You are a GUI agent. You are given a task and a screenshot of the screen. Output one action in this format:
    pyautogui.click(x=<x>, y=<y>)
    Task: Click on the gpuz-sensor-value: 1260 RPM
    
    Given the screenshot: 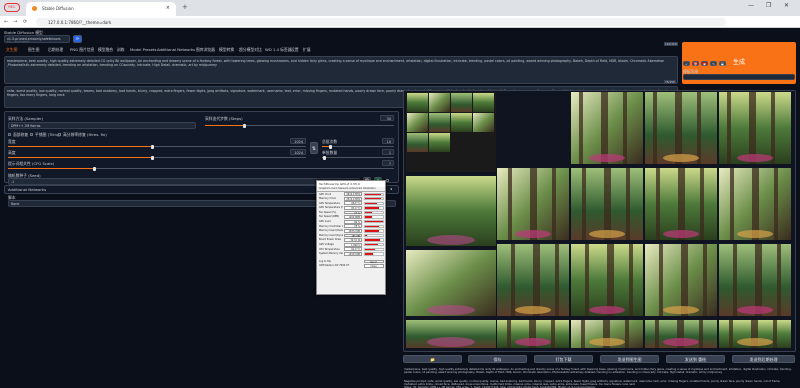 What is the action you would take?
    pyautogui.click(x=353, y=217)
    